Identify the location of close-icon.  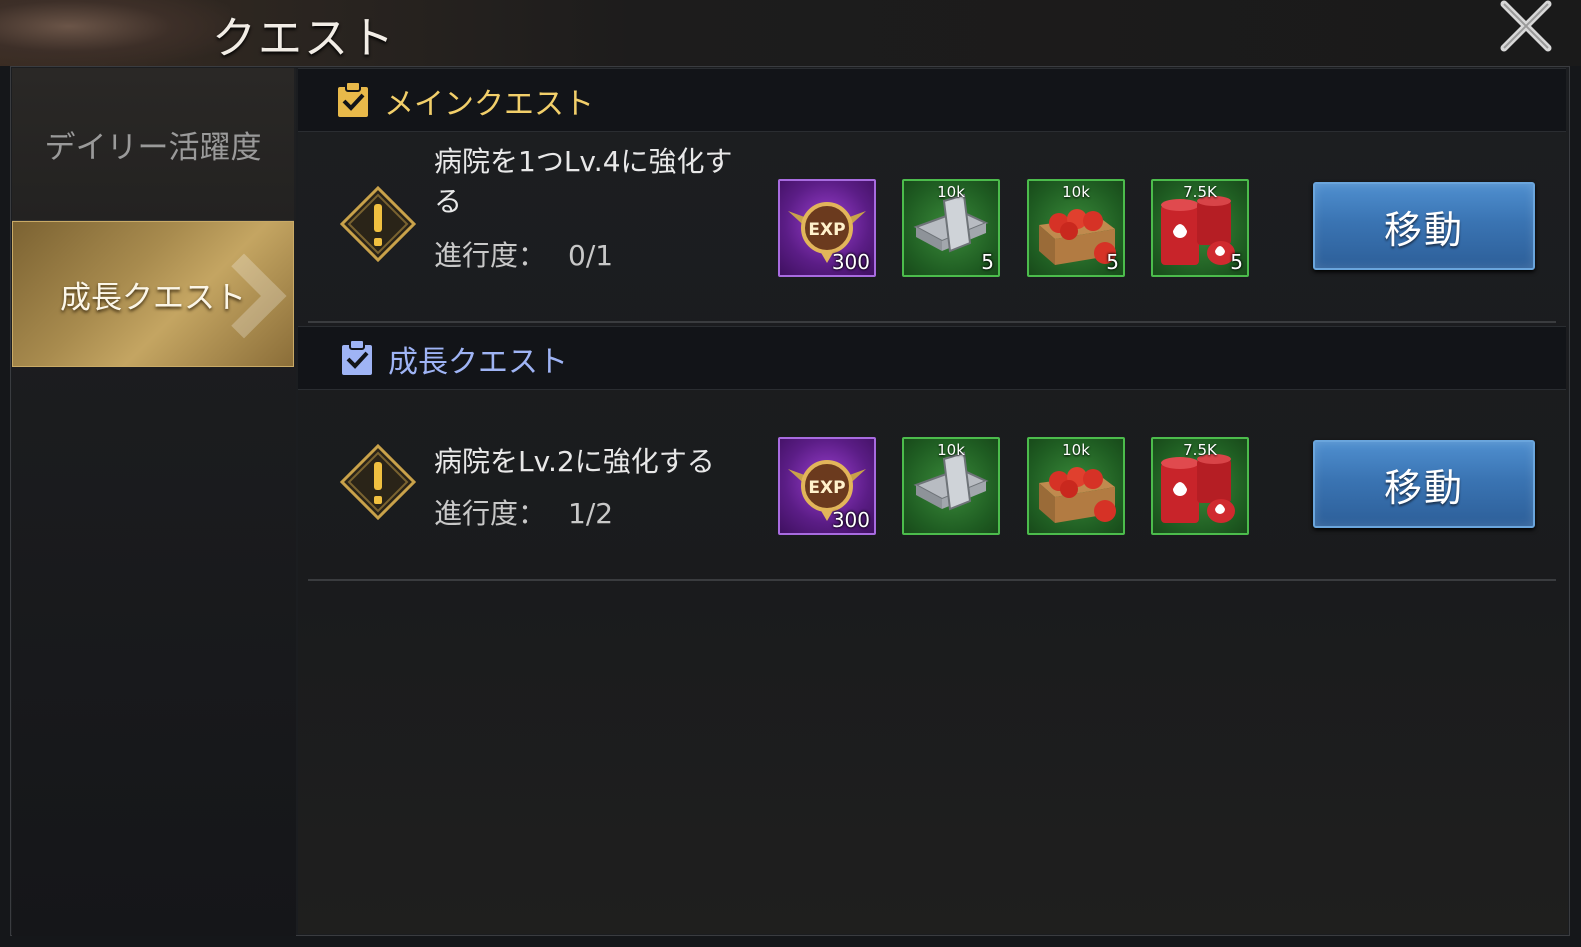
(1526, 27).